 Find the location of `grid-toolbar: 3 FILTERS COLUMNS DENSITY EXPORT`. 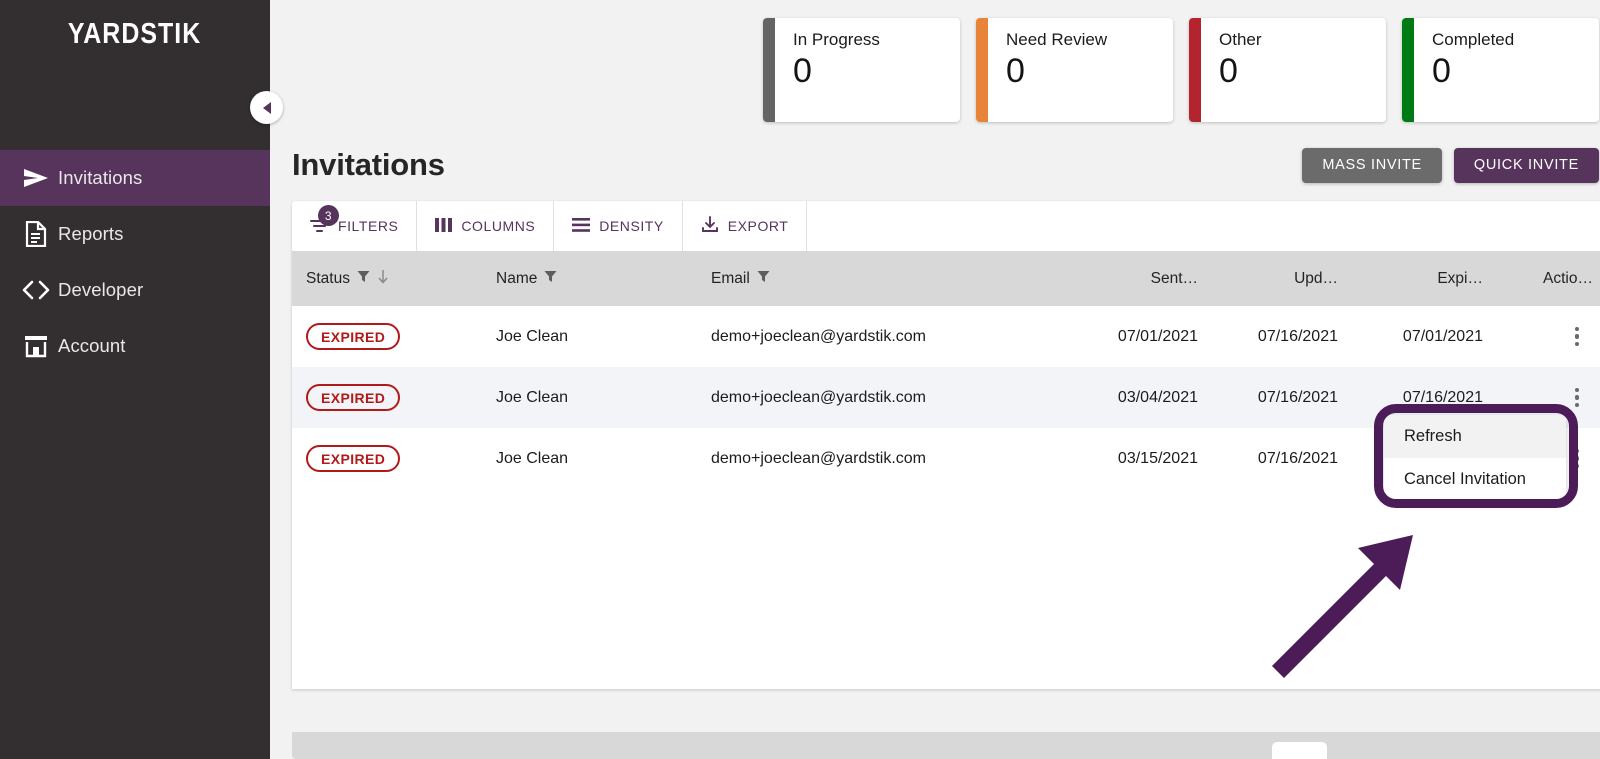

grid-toolbar: 3 FILTERS COLUMNS DENSITY EXPORT is located at coordinates (946, 226).